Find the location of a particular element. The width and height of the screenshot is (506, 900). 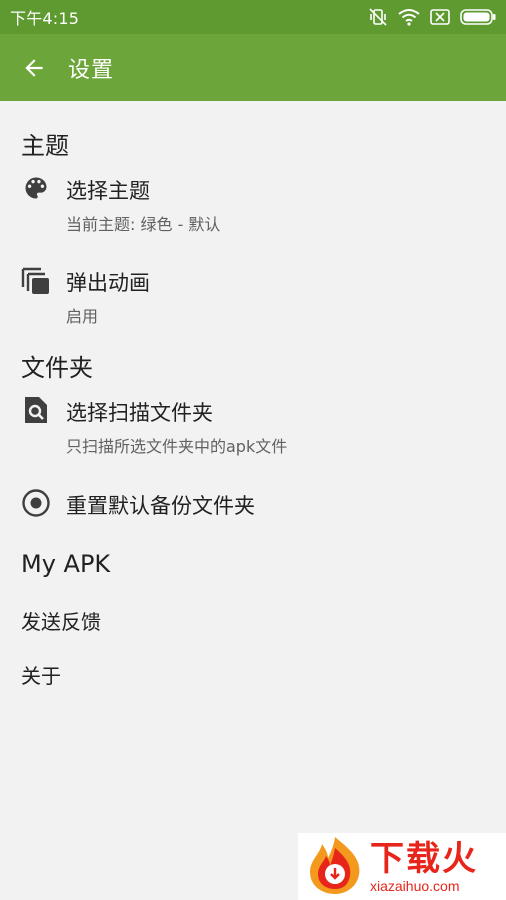

pref-about: 关于 is located at coordinates (41, 674).